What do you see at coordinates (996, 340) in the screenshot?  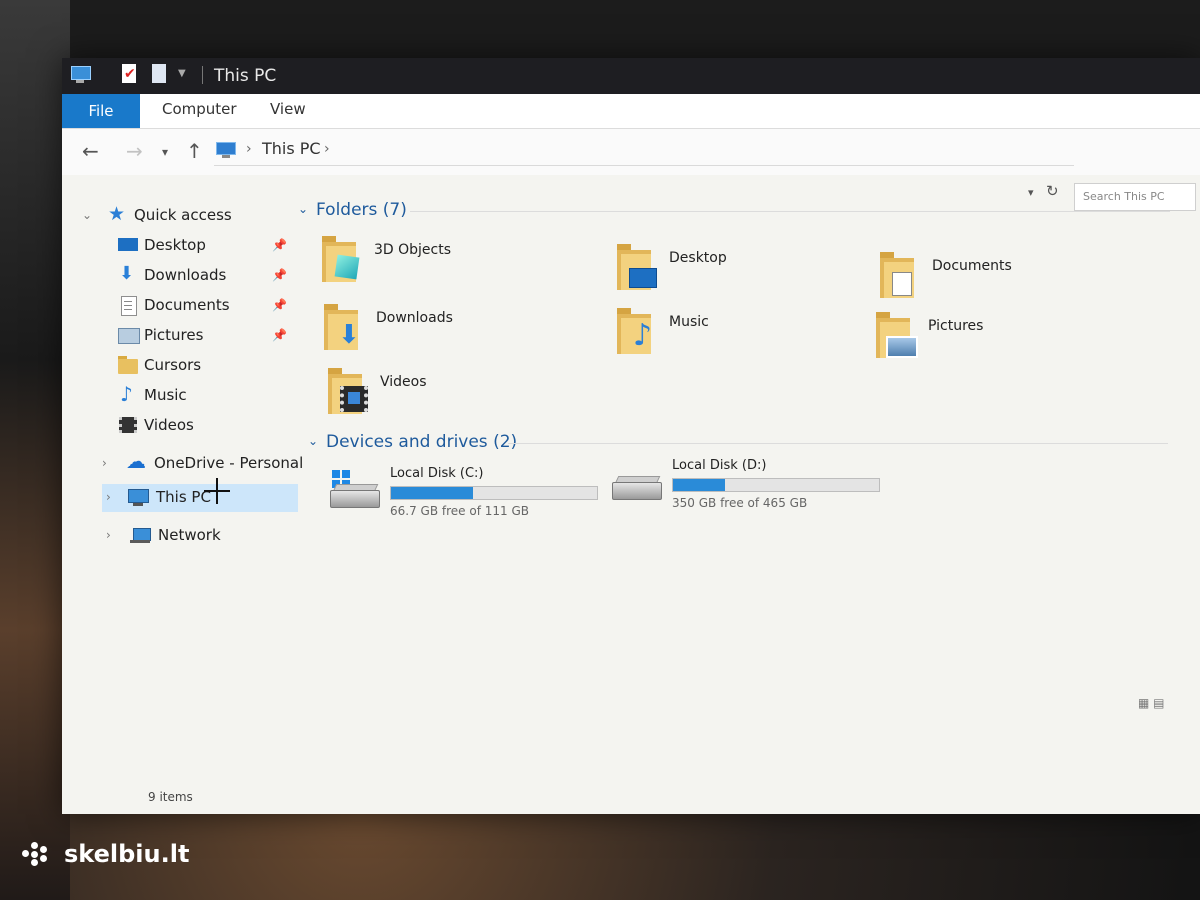 I see `folder-tile-pictures: Pictures` at bounding box center [996, 340].